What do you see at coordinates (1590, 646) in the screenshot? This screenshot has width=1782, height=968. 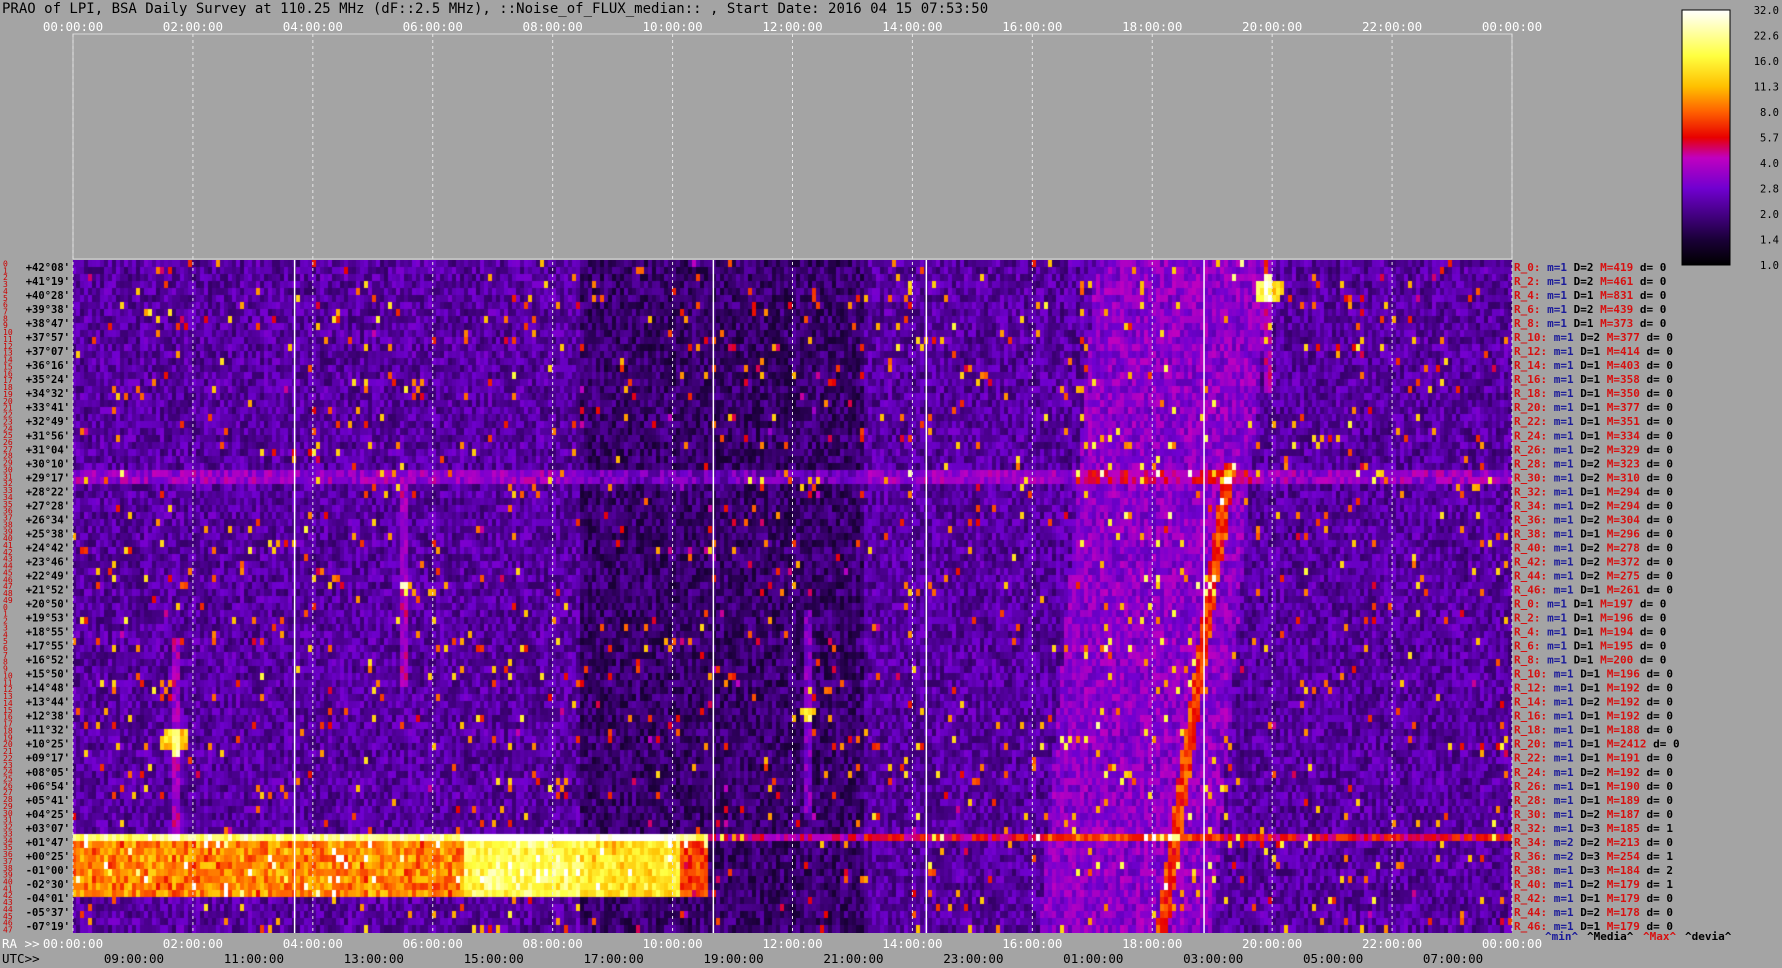 I see `row-stat: R_6: m=1 D=1 M=195 d= 0` at bounding box center [1590, 646].